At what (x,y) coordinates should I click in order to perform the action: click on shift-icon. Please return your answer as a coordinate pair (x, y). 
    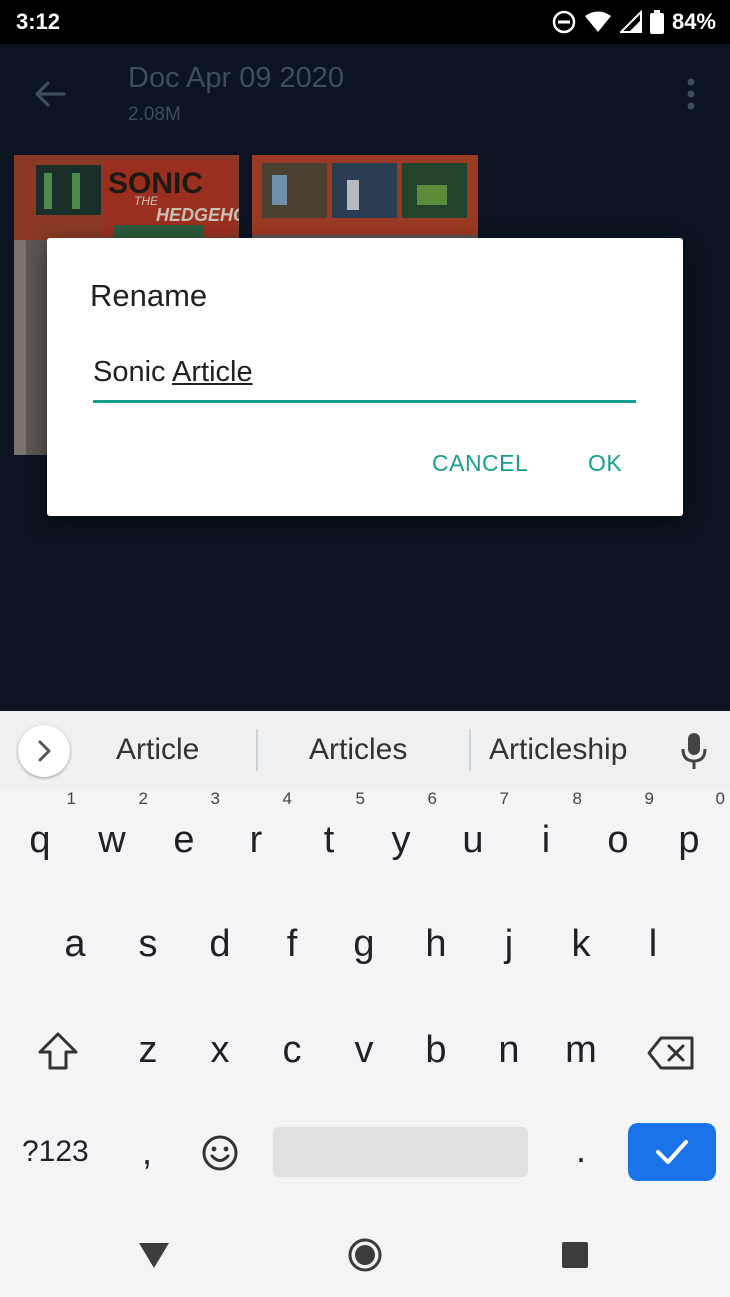
    Looking at the image, I should click on (58, 1051).